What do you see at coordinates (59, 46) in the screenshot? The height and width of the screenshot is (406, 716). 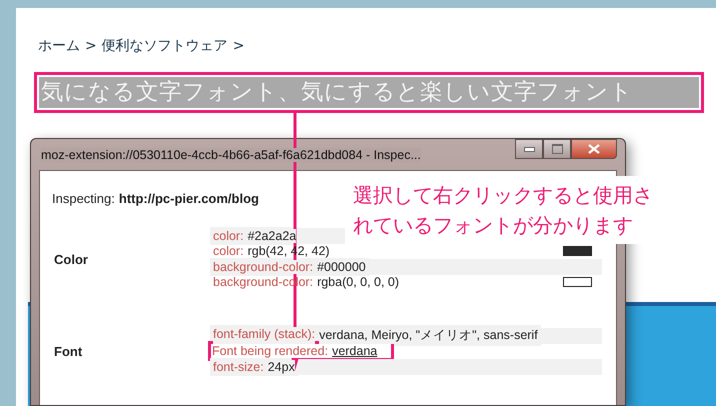 I see `breadcrumb-link: ホーム` at bounding box center [59, 46].